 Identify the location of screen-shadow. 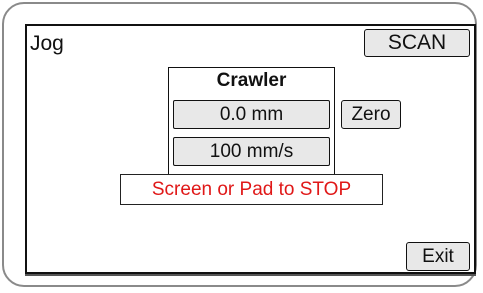
(250, 275).